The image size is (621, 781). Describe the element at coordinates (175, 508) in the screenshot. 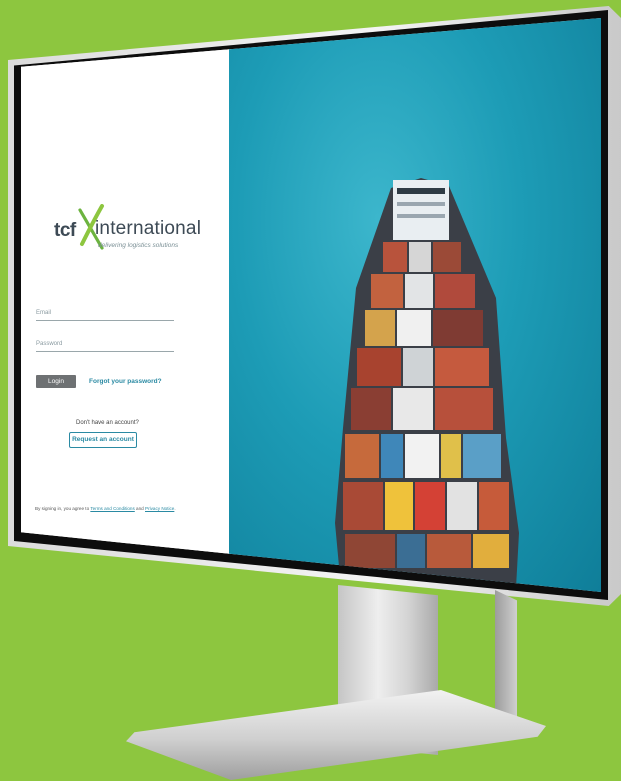

I see `terms-suffix: .` at that location.